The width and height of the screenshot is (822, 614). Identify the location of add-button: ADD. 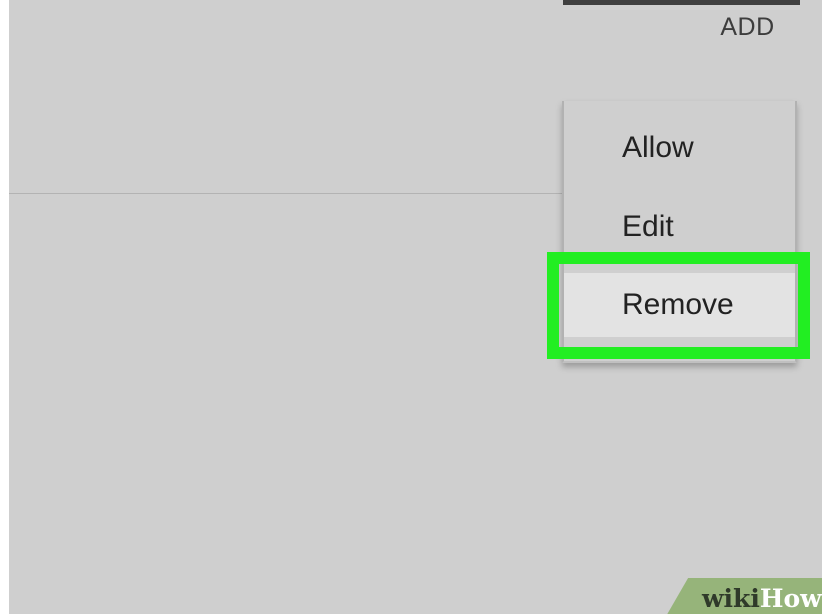
(747, 27).